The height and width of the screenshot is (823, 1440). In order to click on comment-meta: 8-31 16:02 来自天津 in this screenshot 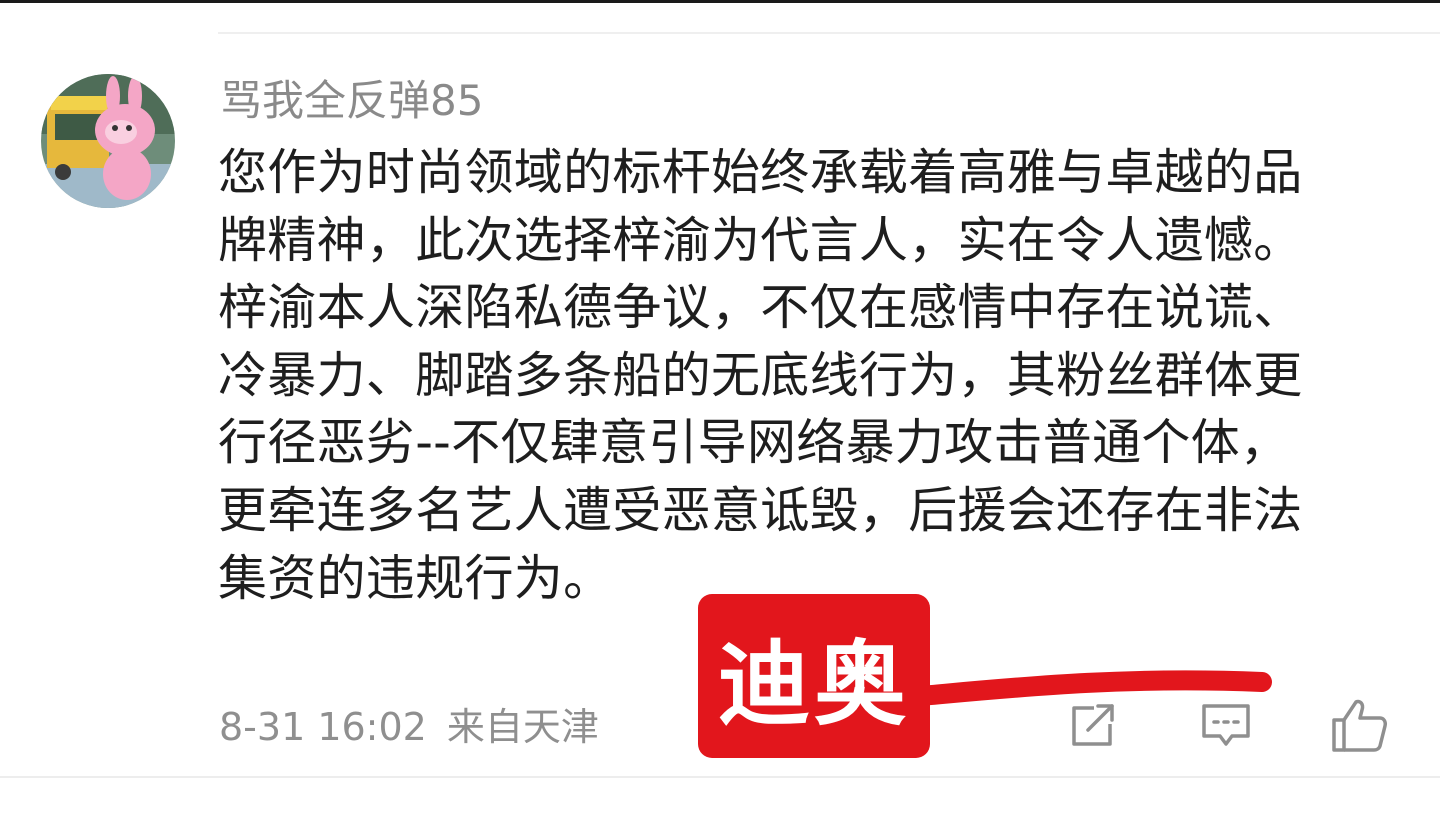, I will do `click(409, 727)`.